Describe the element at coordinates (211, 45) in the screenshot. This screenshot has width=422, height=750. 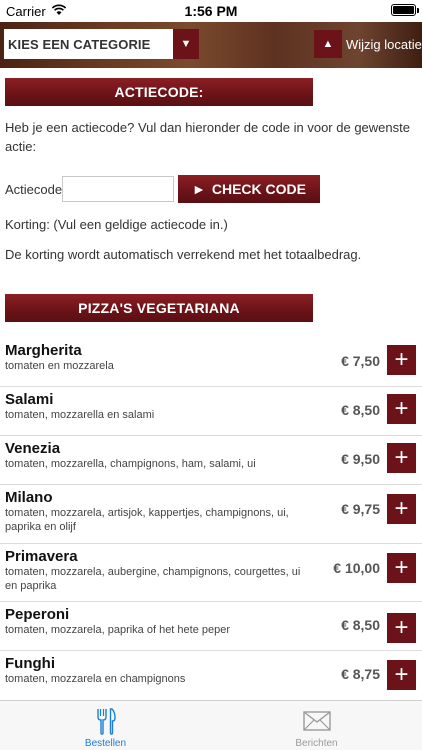
I see `header-bar: KIES EEN CATEGORIE ▼ ▲ Wijzig locatie` at that location.